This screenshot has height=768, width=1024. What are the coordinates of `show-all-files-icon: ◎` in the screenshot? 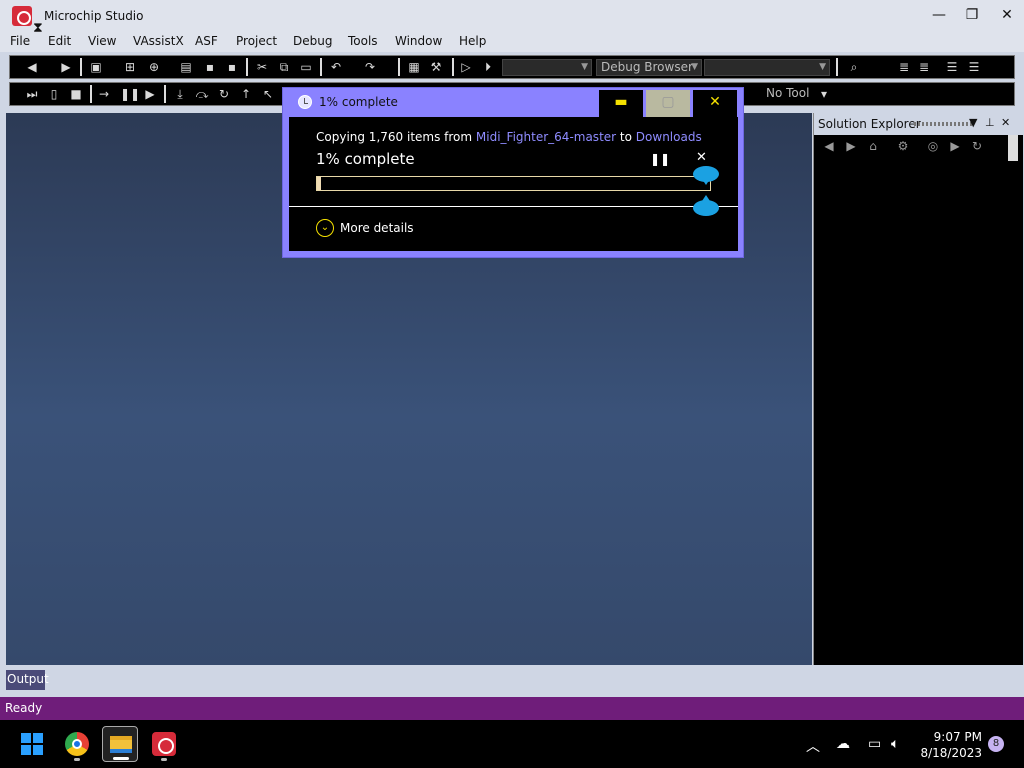 It's located at (933, 146).